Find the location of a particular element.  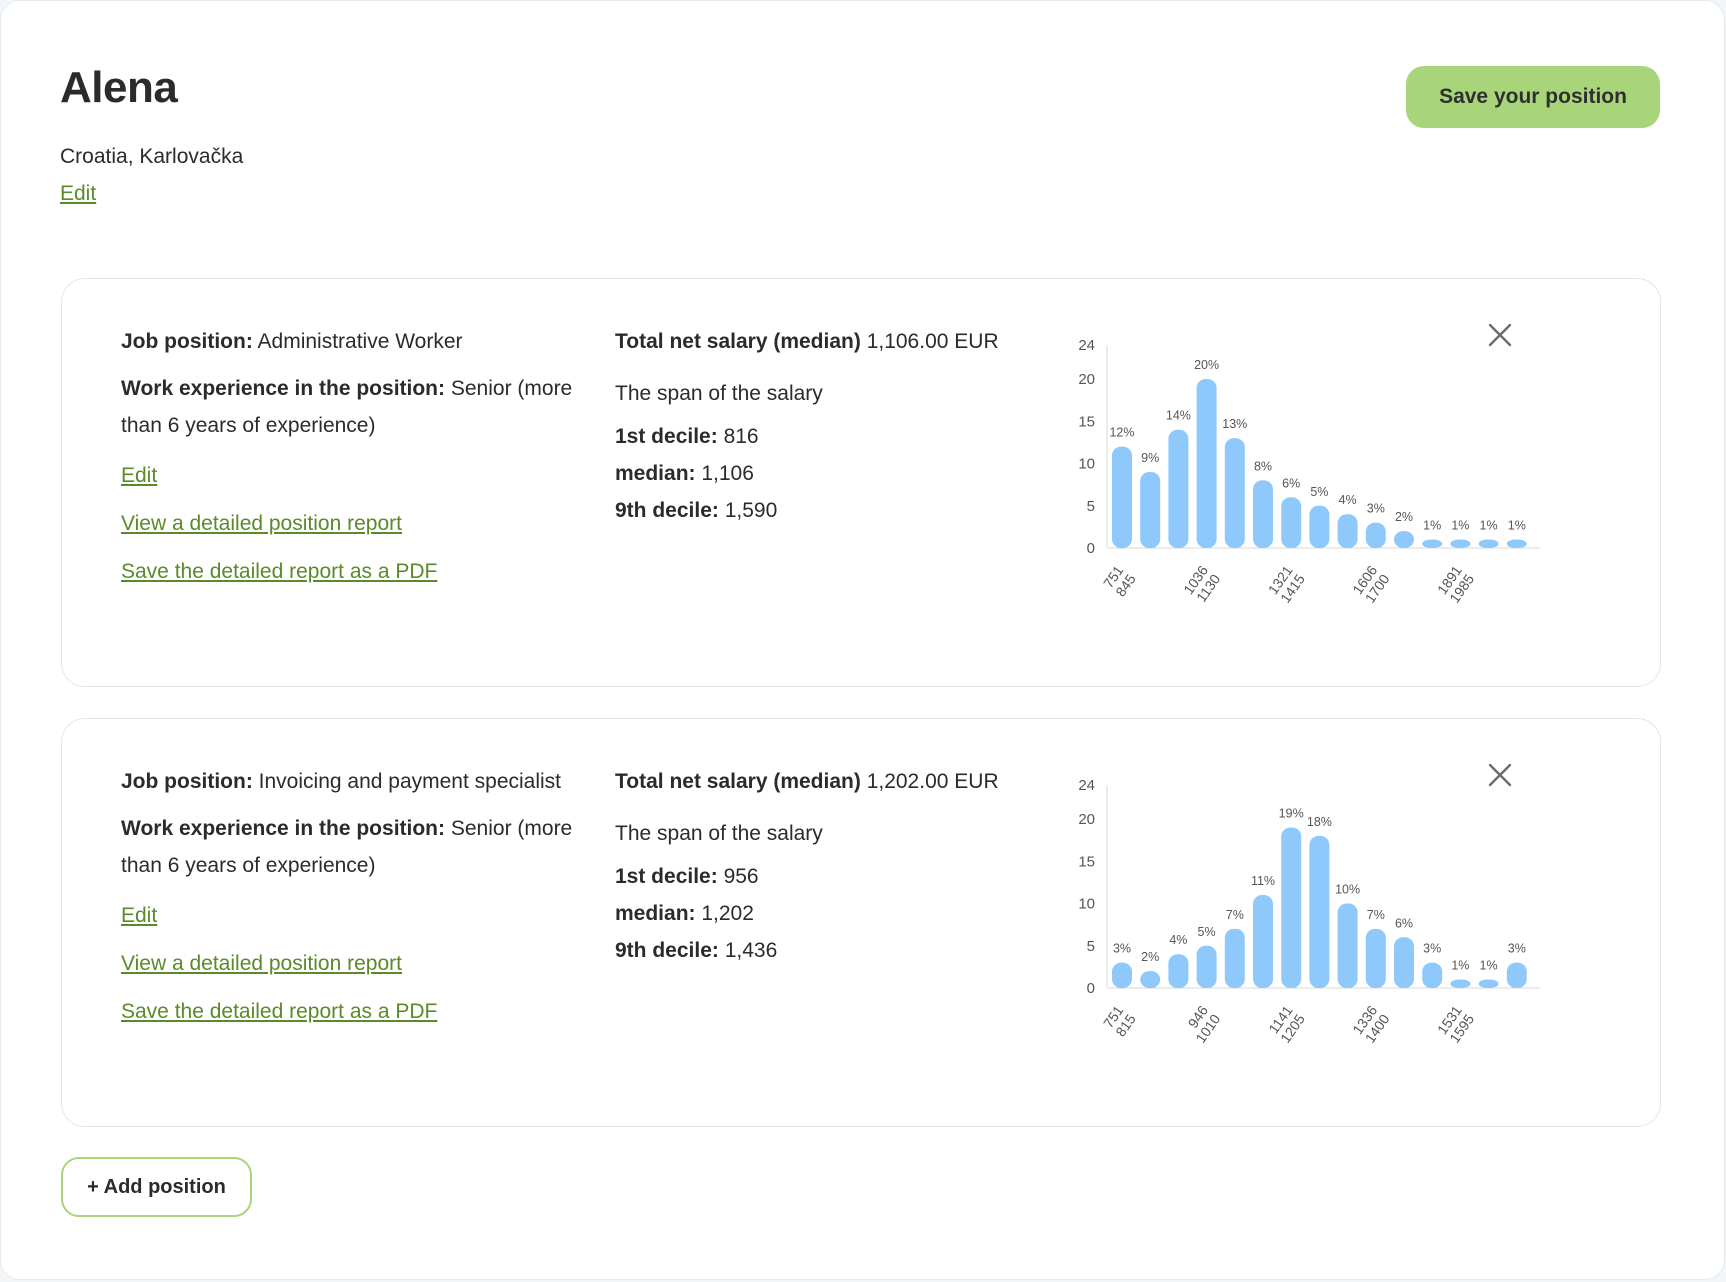

median-value: 1,106 is located at coordinates (727, 473).